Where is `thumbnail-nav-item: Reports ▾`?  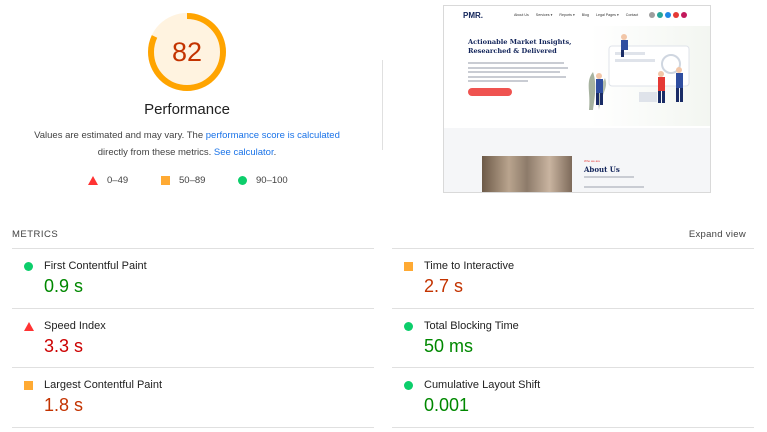
thumbnail-nav-item: Reports ▾ is located at coordinates (567, 15).